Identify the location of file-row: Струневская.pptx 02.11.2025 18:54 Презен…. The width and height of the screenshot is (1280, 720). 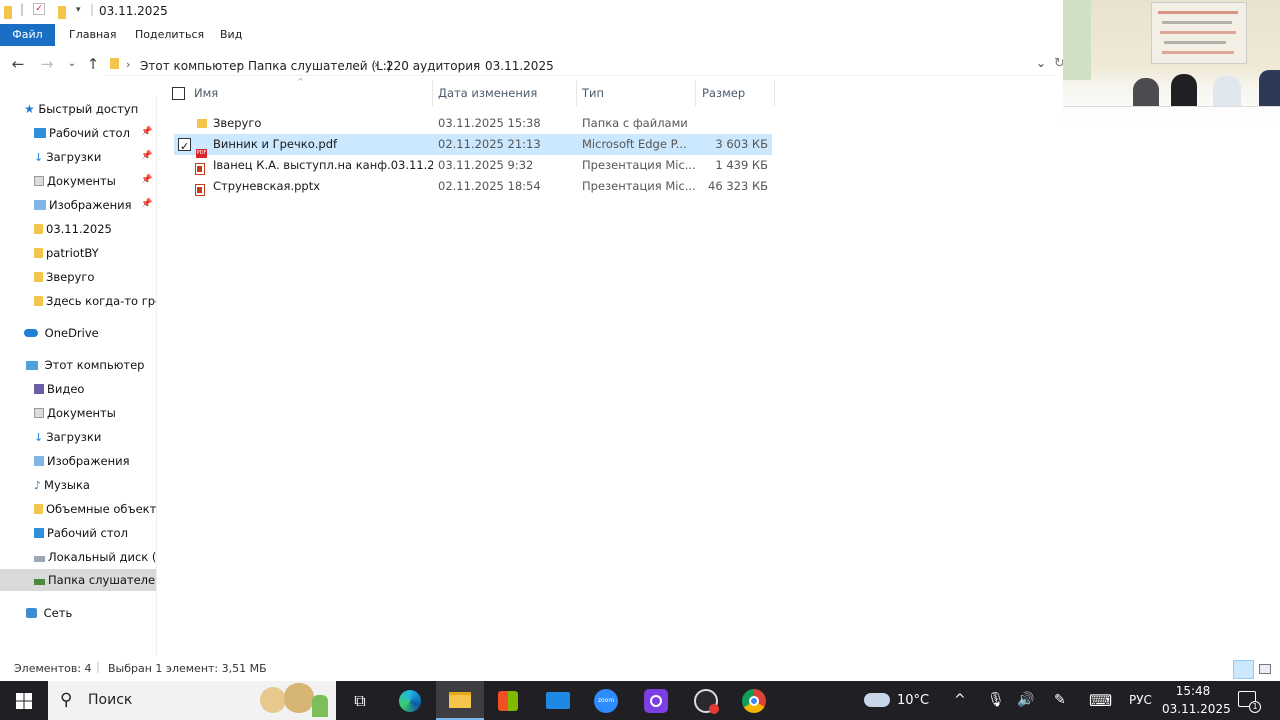
(473, 186).